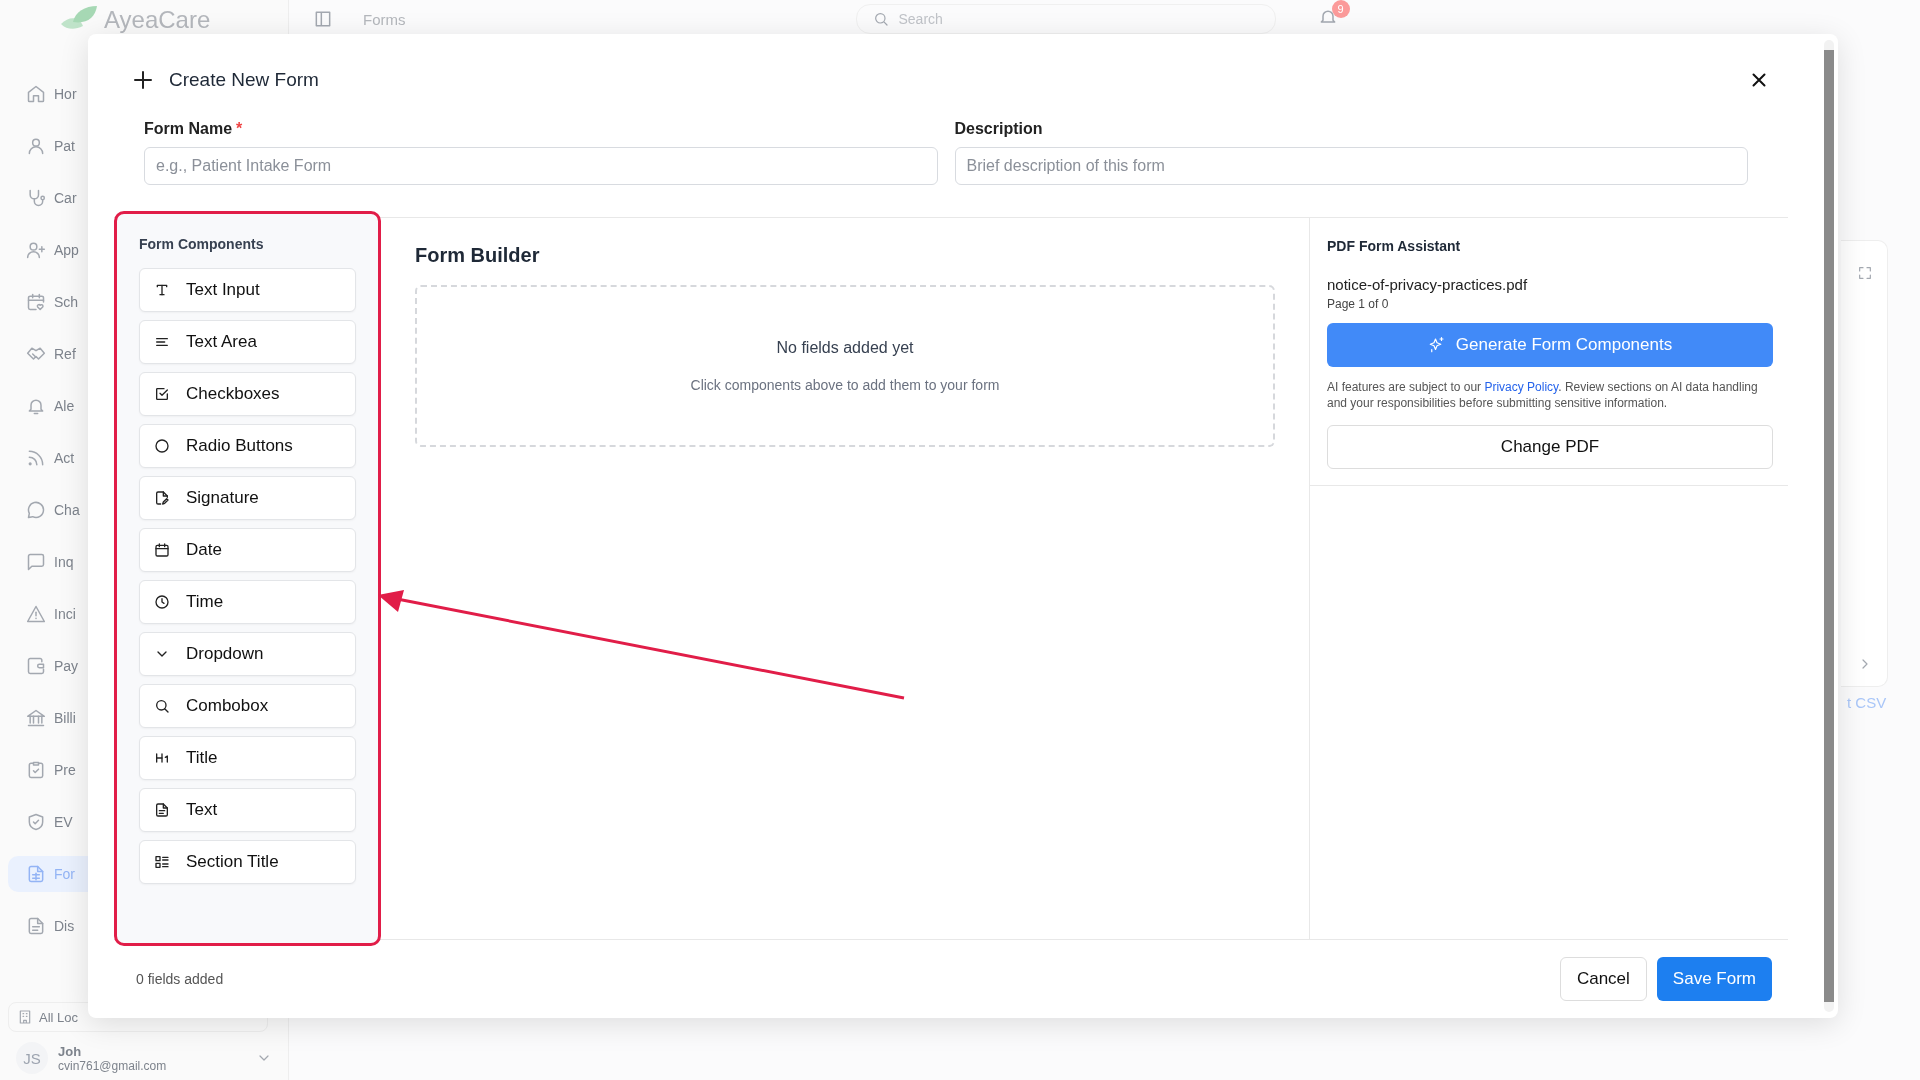 Image resolution: width=1920 pixels, height=1080 pixels. What do you see at coordinates (244, 80) in the screenshot?
I see `dialog-title: Create New Form` at bounding box center [244, 80].